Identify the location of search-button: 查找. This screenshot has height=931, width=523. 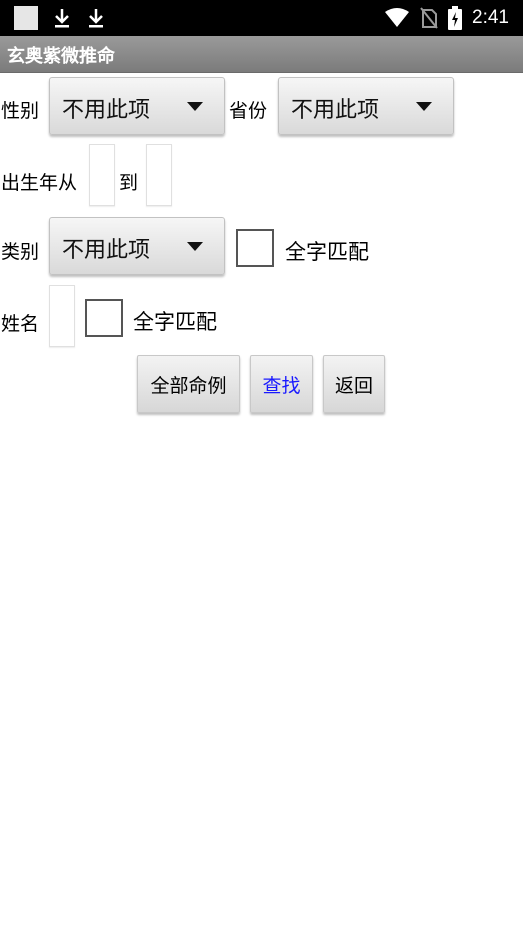
(281, 384).